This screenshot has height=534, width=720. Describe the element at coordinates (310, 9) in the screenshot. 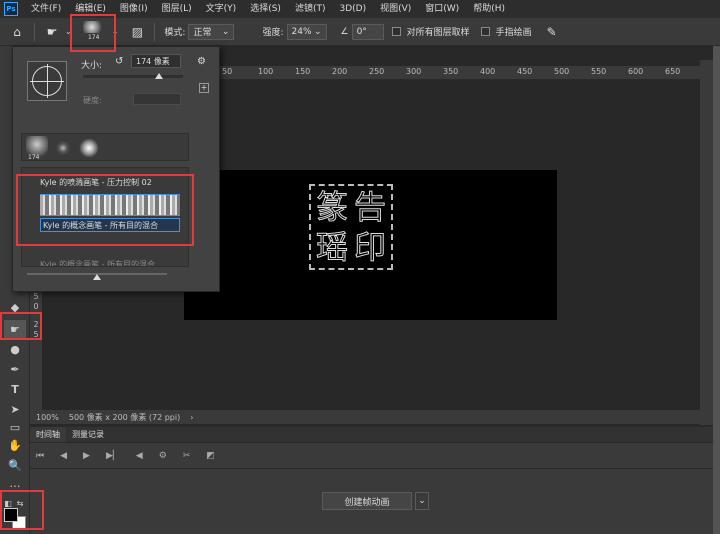

I see `menu-filter: 滤镜(T)` at that location.